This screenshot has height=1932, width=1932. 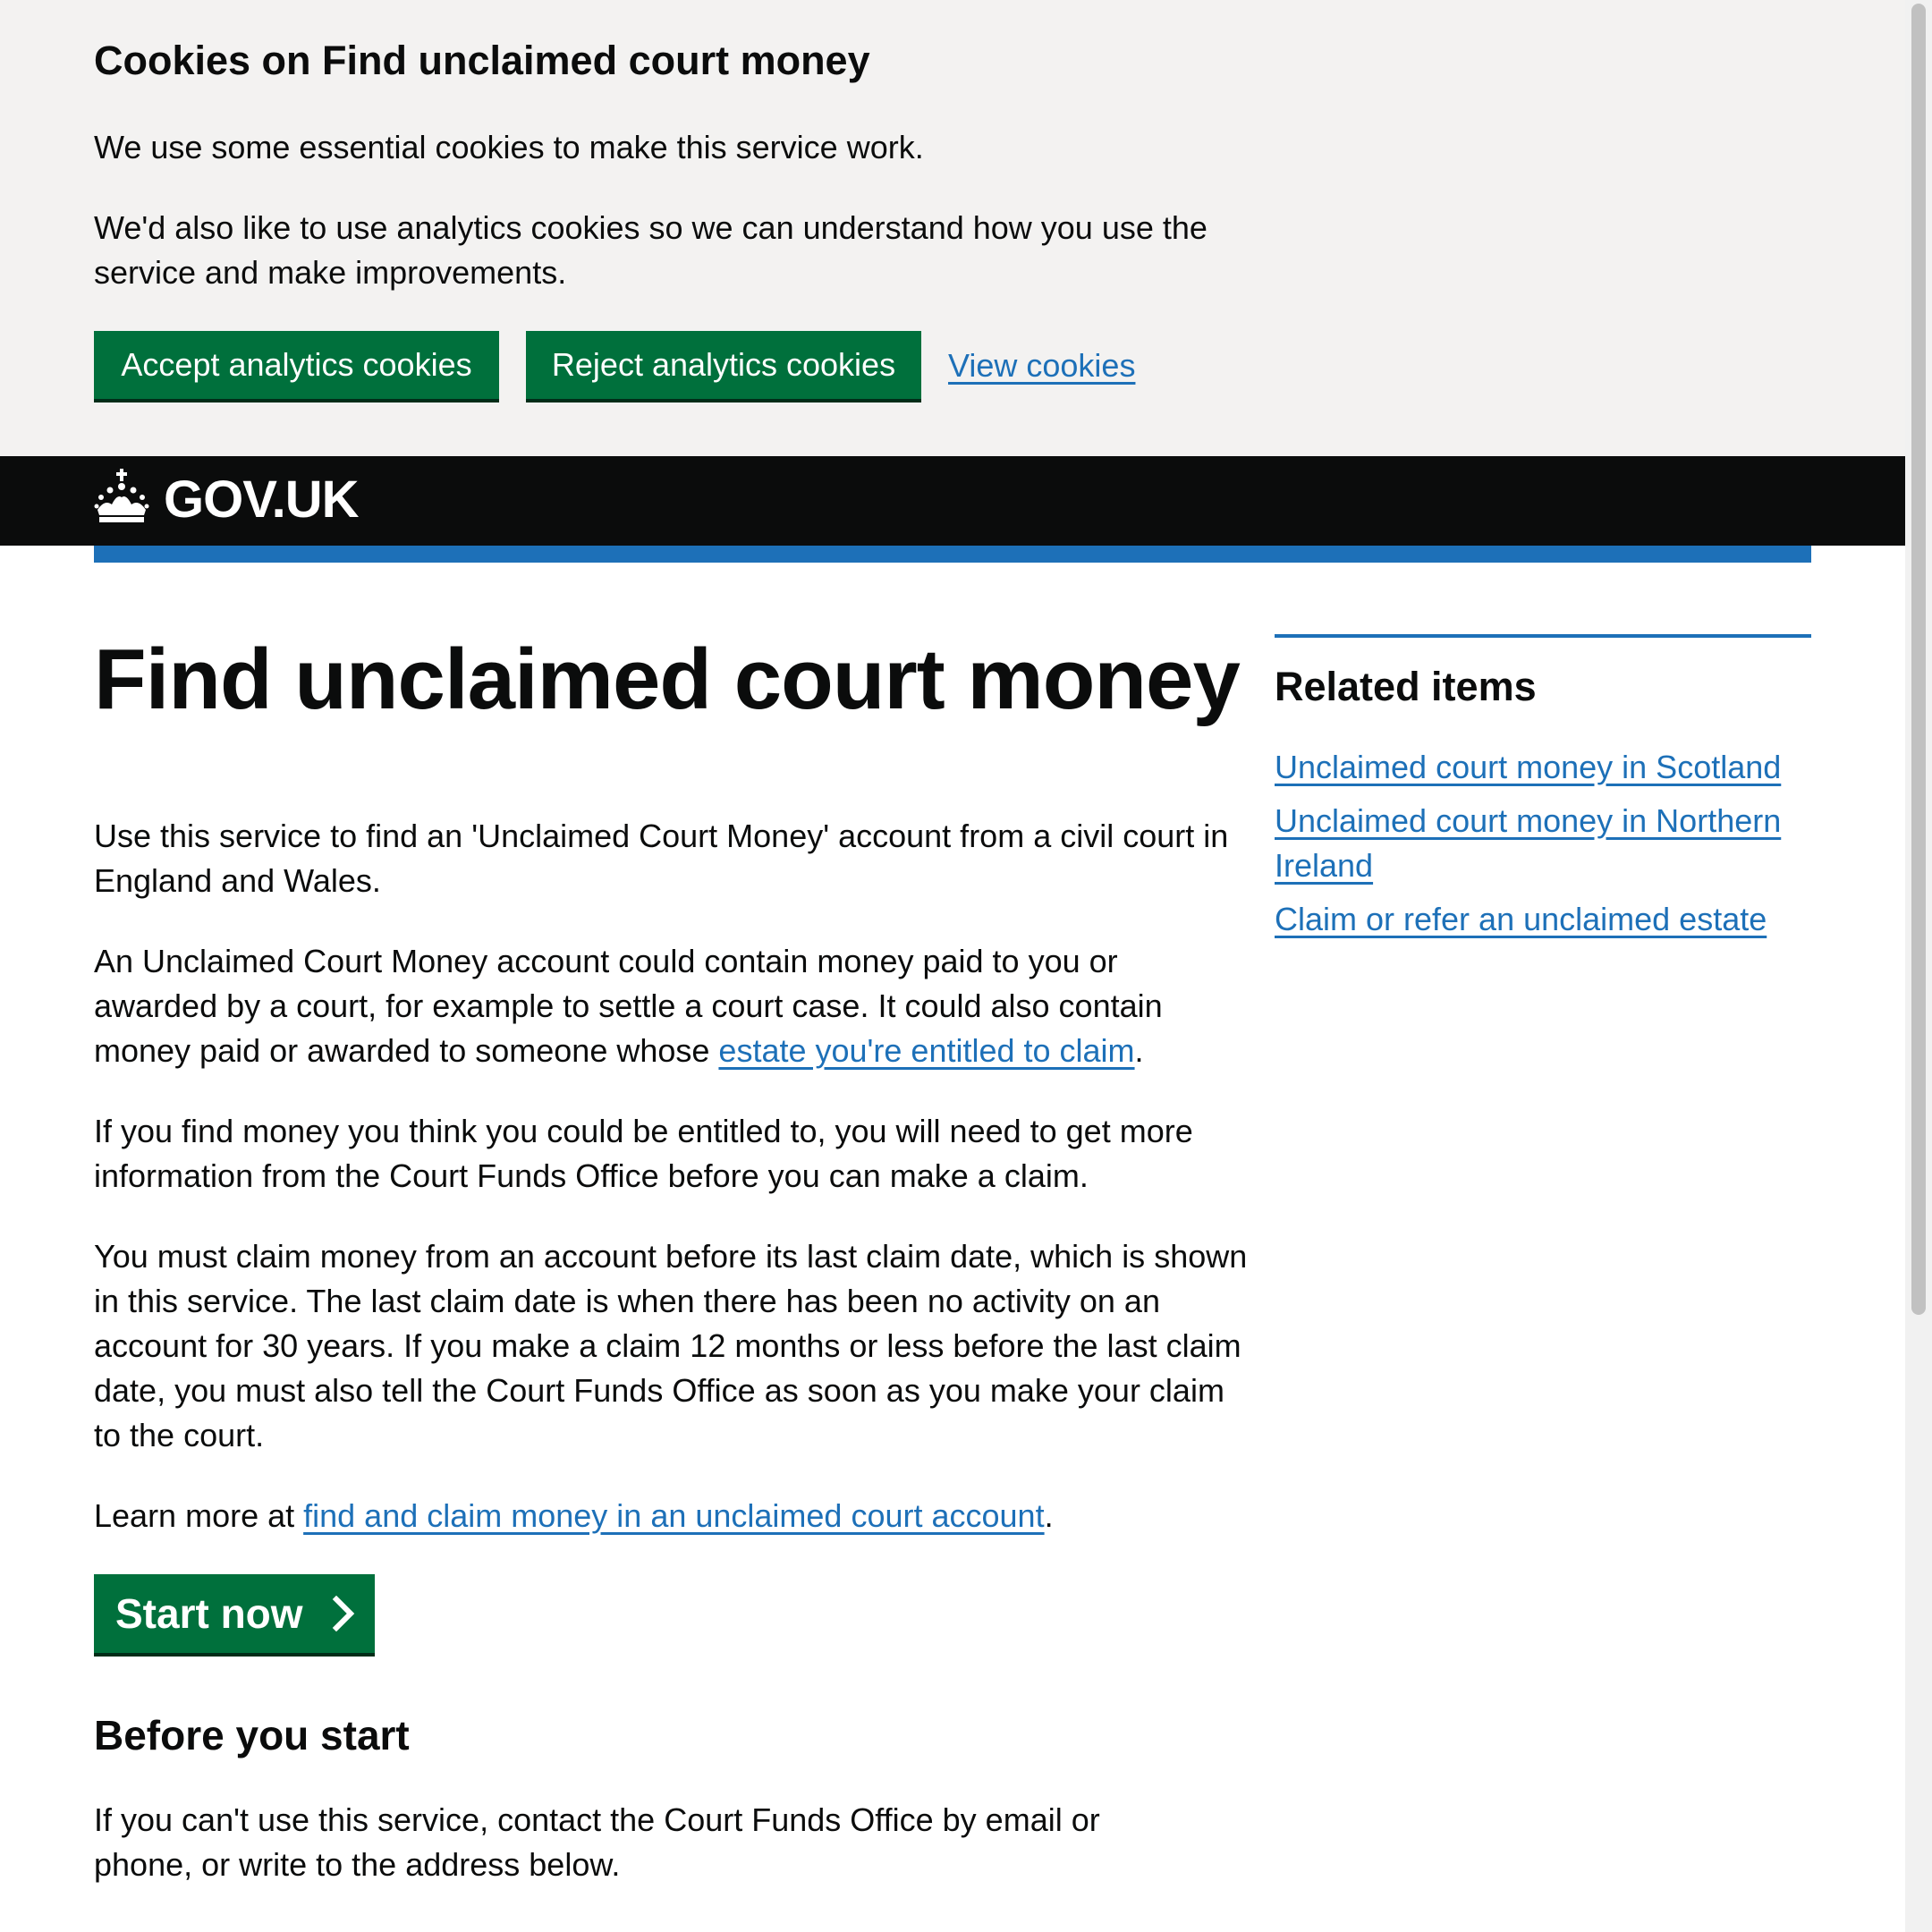 I want to click on reject-button-label: Reject analytics cookies, so click(x=723, y=364).